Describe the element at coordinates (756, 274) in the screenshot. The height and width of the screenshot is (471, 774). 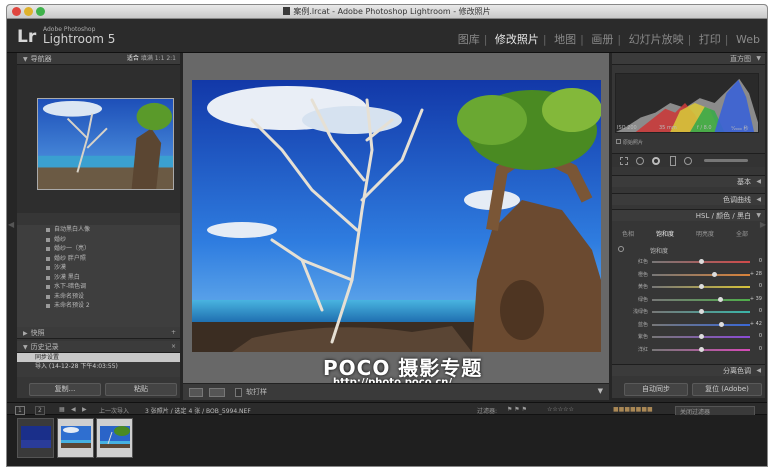
I see `slider-value: + 28` at that location.